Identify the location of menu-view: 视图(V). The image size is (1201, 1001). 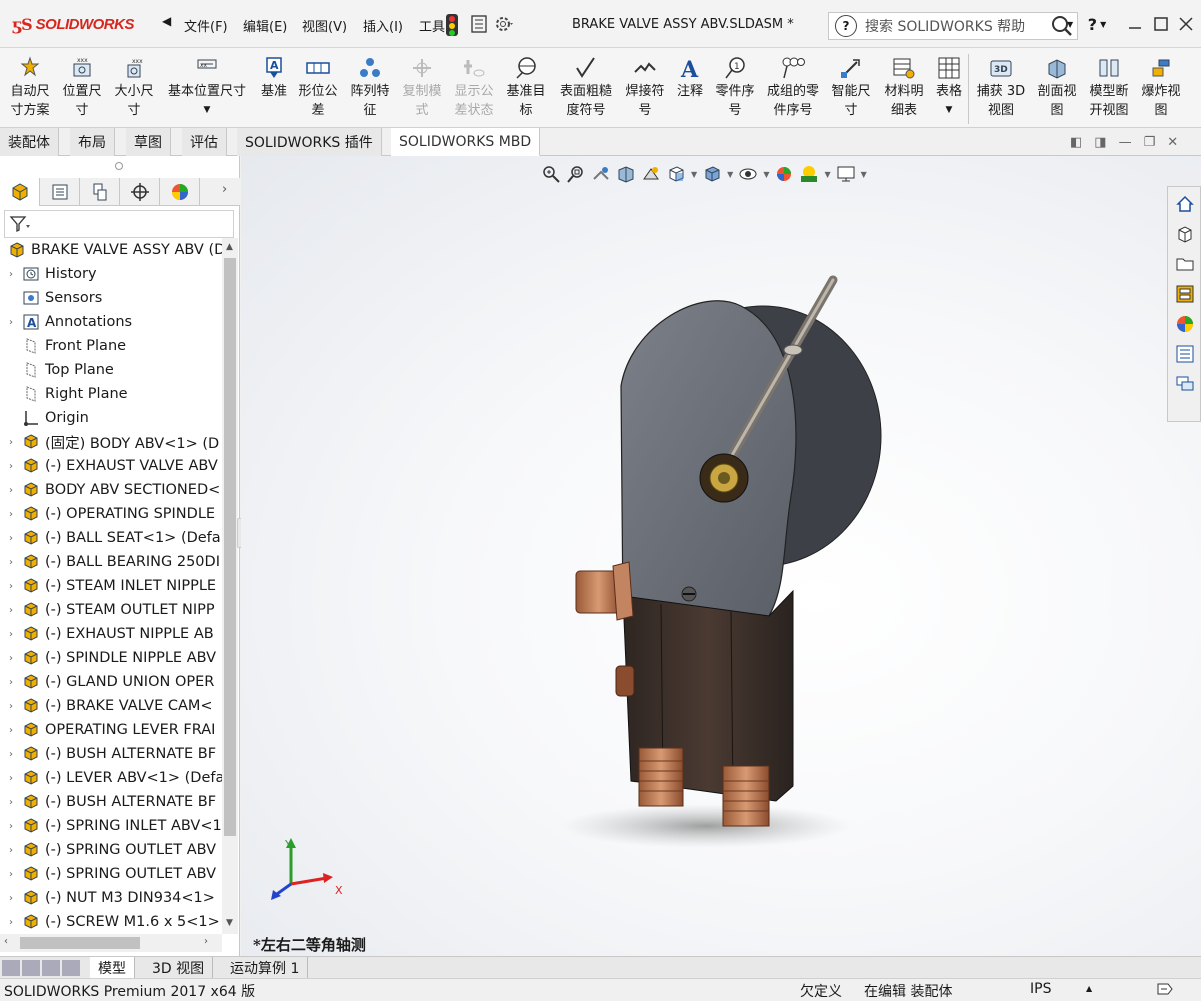
(324, 25).